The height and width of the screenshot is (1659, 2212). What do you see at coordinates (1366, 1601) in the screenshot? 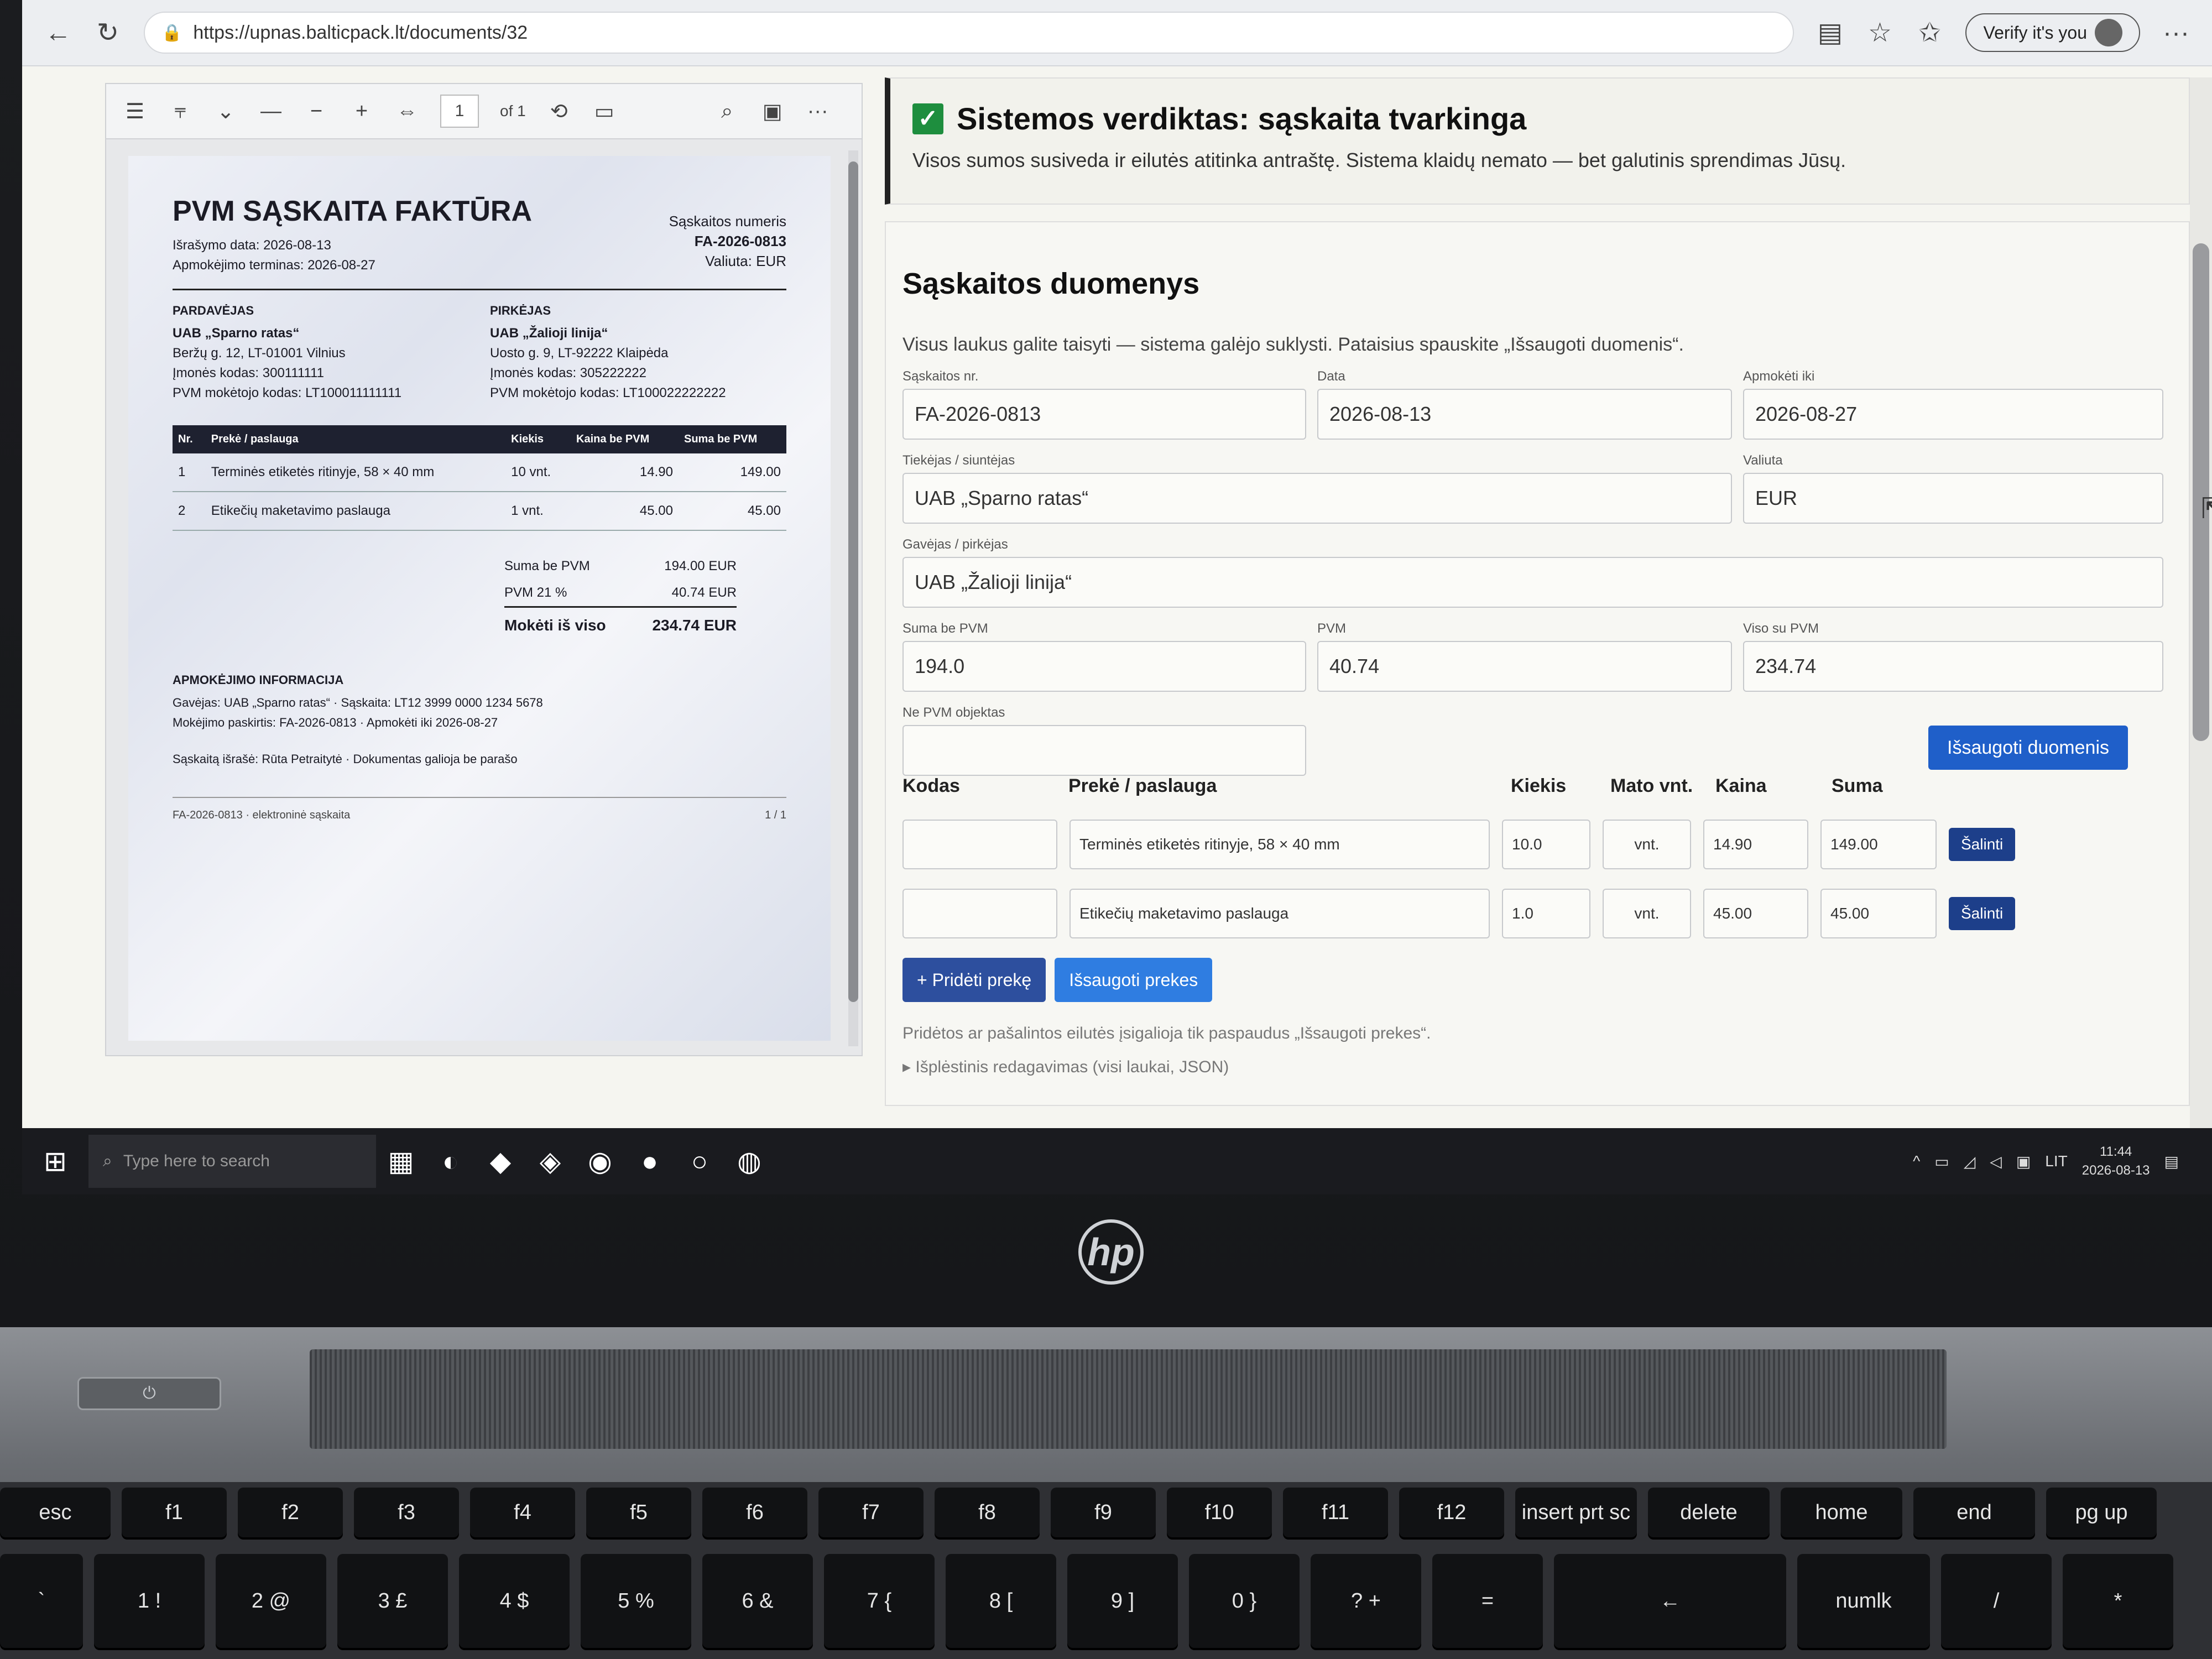
I see `key: ? +` at bounding box center [1366, 1601].